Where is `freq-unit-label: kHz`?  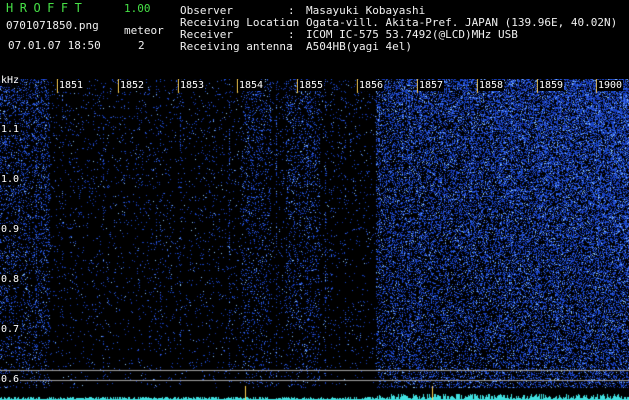
freq-unit-label: kHz is located at coordinates (10, 80).